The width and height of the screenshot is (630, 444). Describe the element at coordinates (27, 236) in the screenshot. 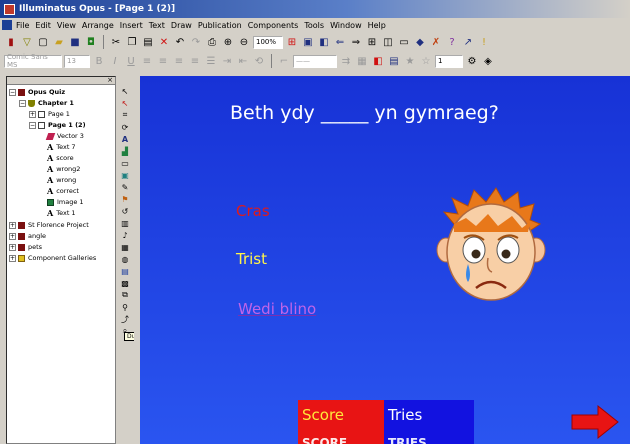

I see `tree-item: + angle` at that location.